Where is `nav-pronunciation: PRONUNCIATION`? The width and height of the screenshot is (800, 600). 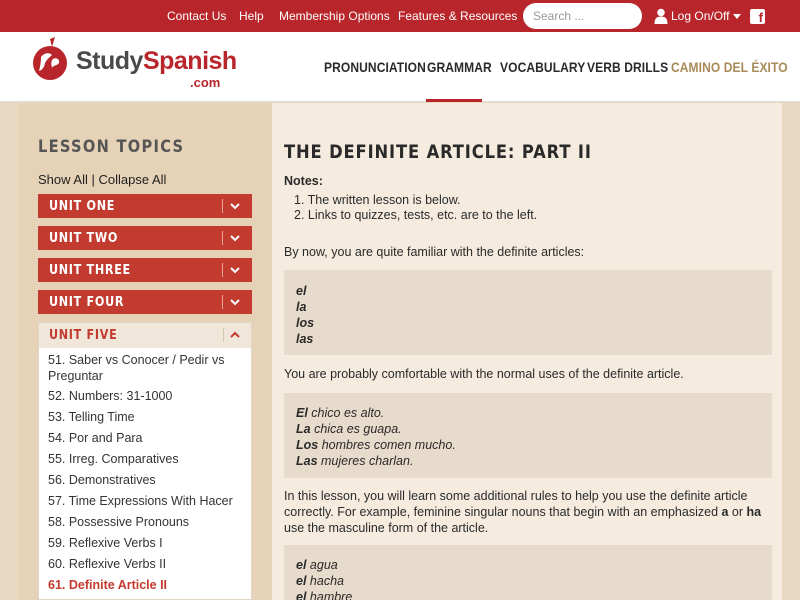 nav-pronunciation: PRONUNCIATION is located at coordinates (375, 67).